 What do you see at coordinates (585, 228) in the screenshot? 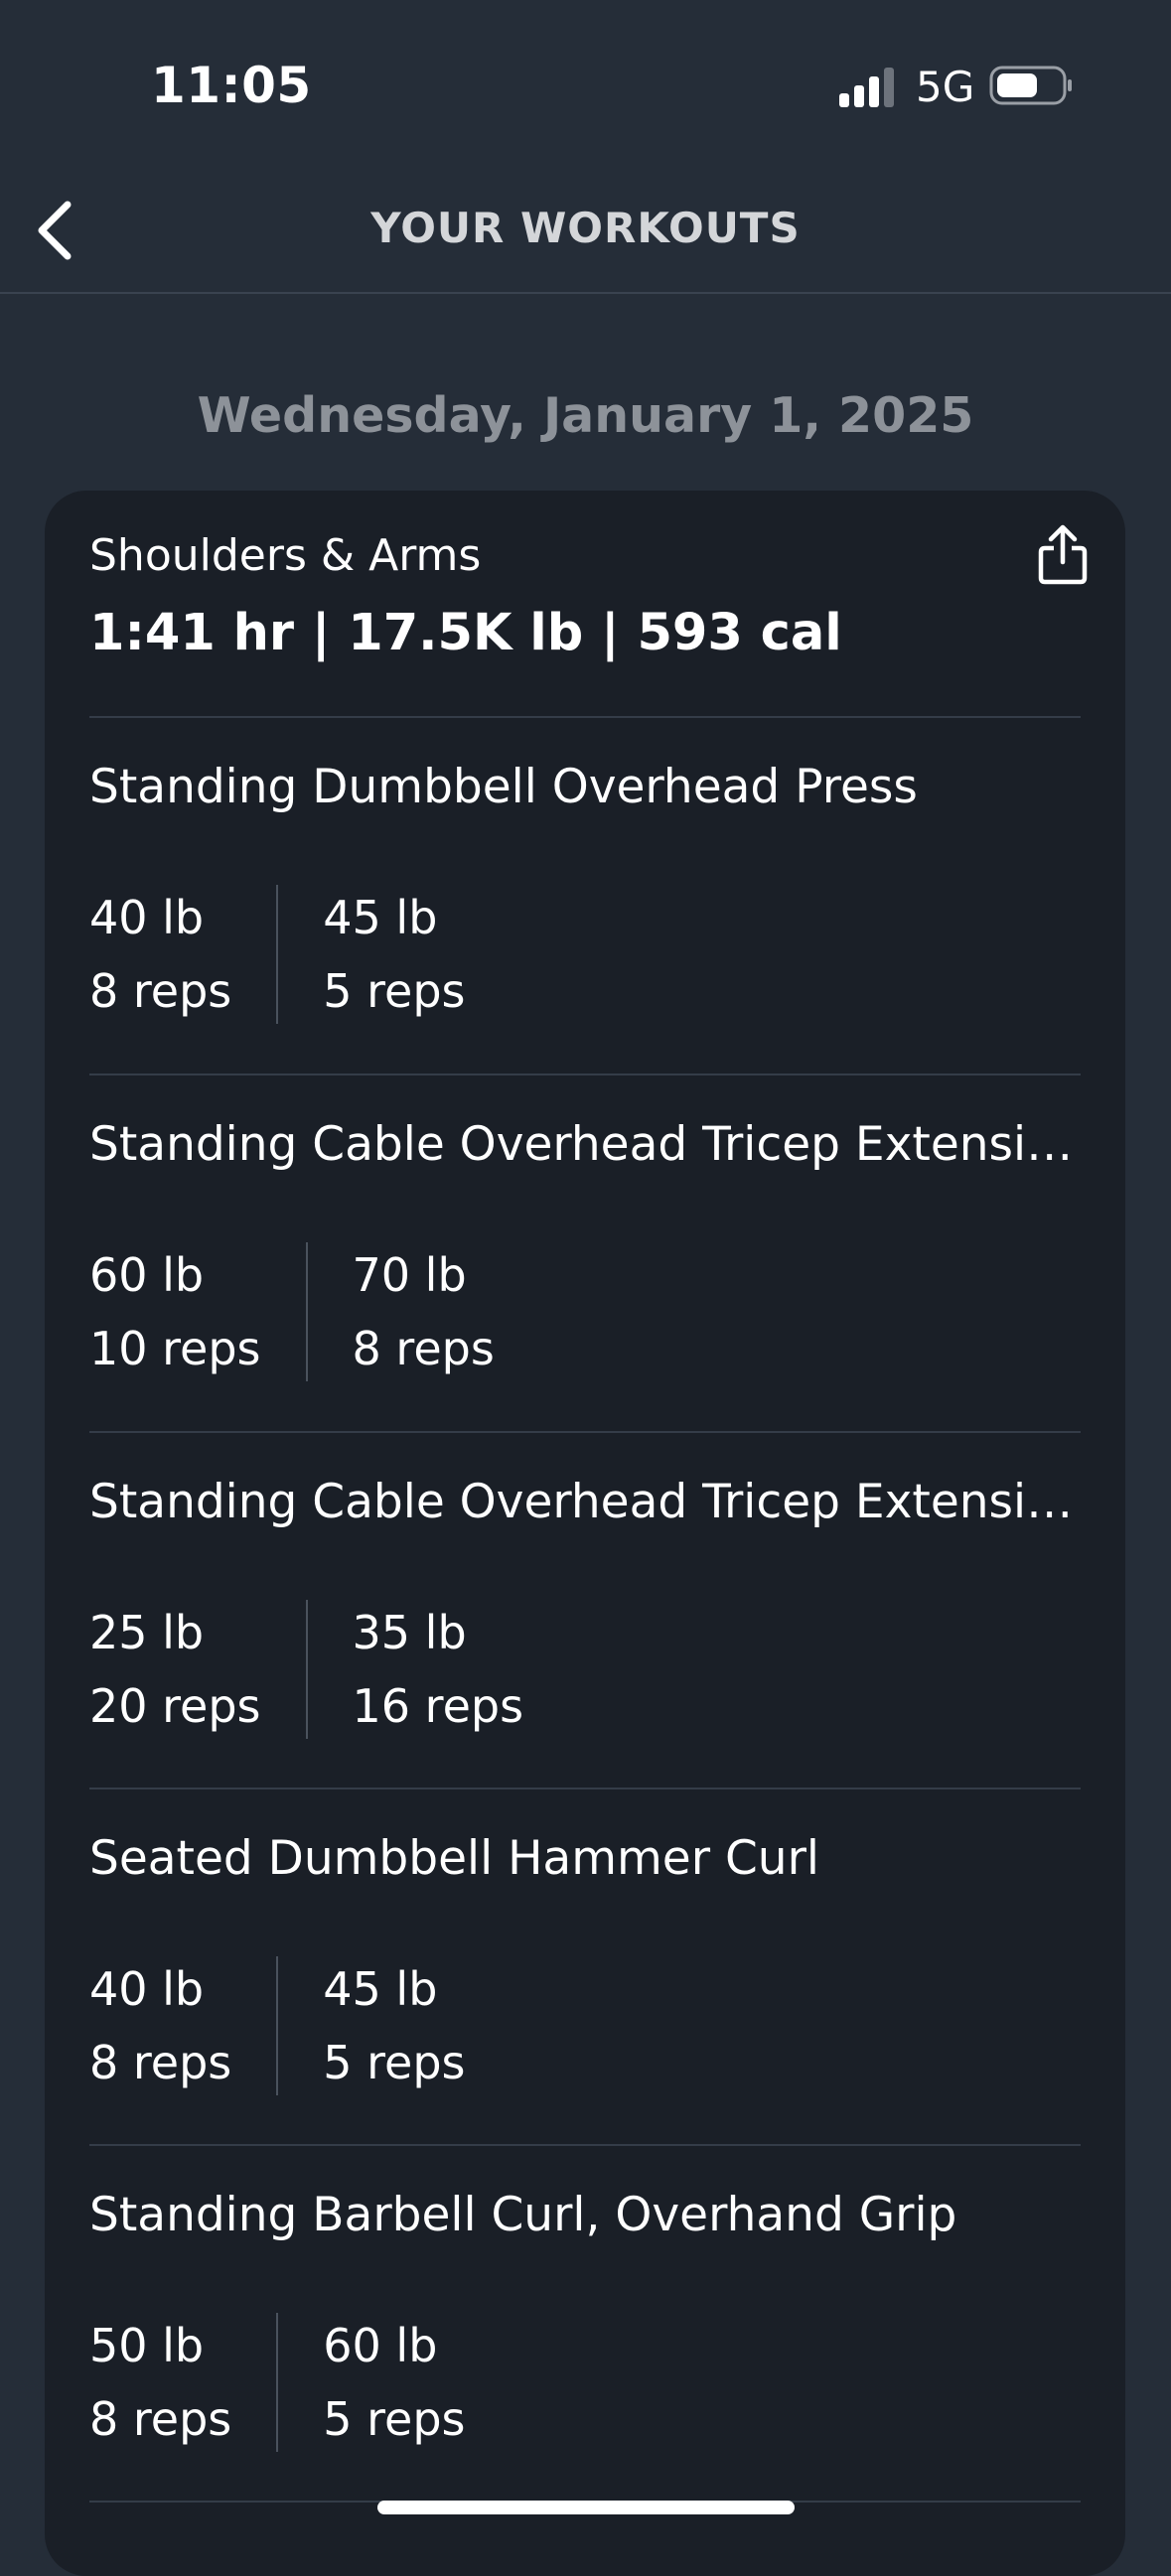
I see `page-title: YOUR WORKOUTS` at bounding box center [585, 228].